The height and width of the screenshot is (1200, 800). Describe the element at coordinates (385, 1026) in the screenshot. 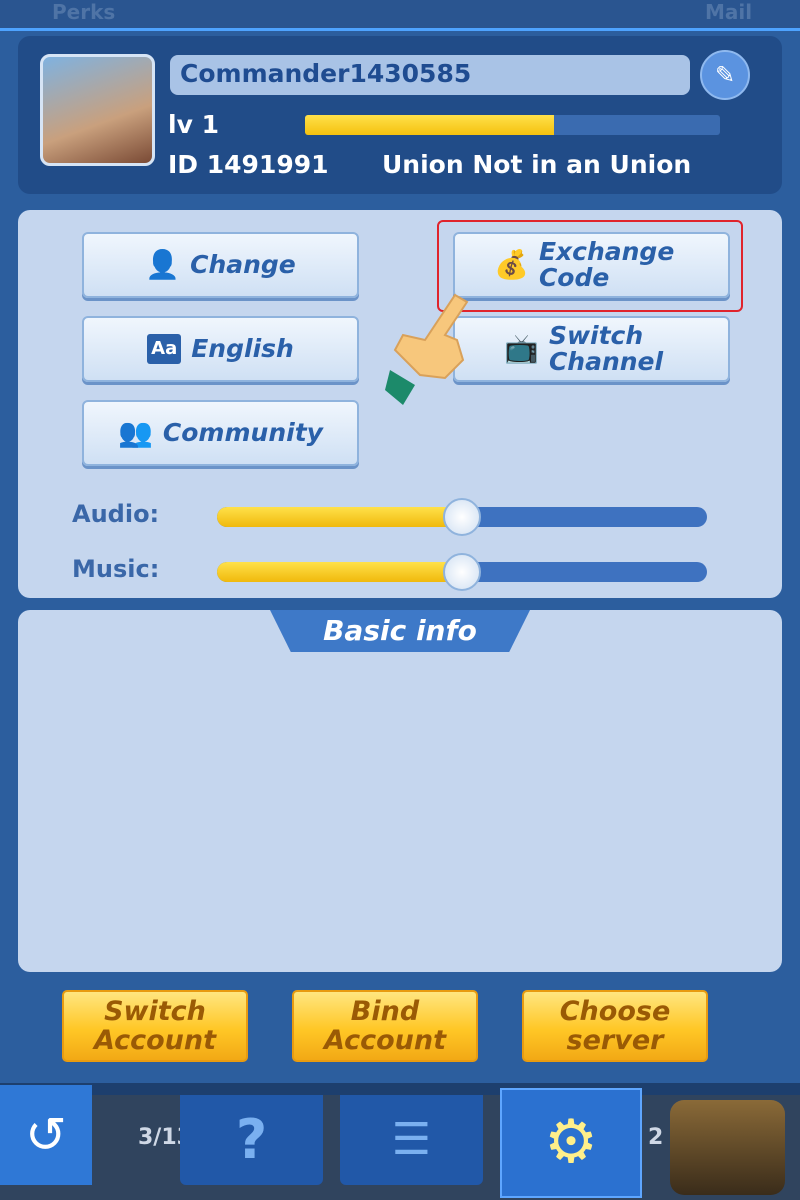

I see `bind-account-button: Bind Account` at that location.